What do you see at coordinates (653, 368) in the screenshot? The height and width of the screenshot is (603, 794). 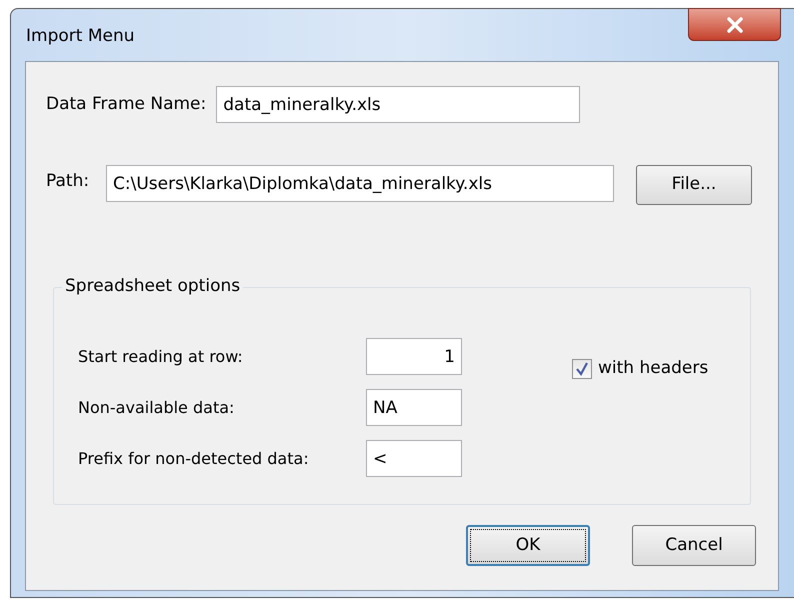 I see `checkbox-label: with headers` at bounding box center [653, 368].